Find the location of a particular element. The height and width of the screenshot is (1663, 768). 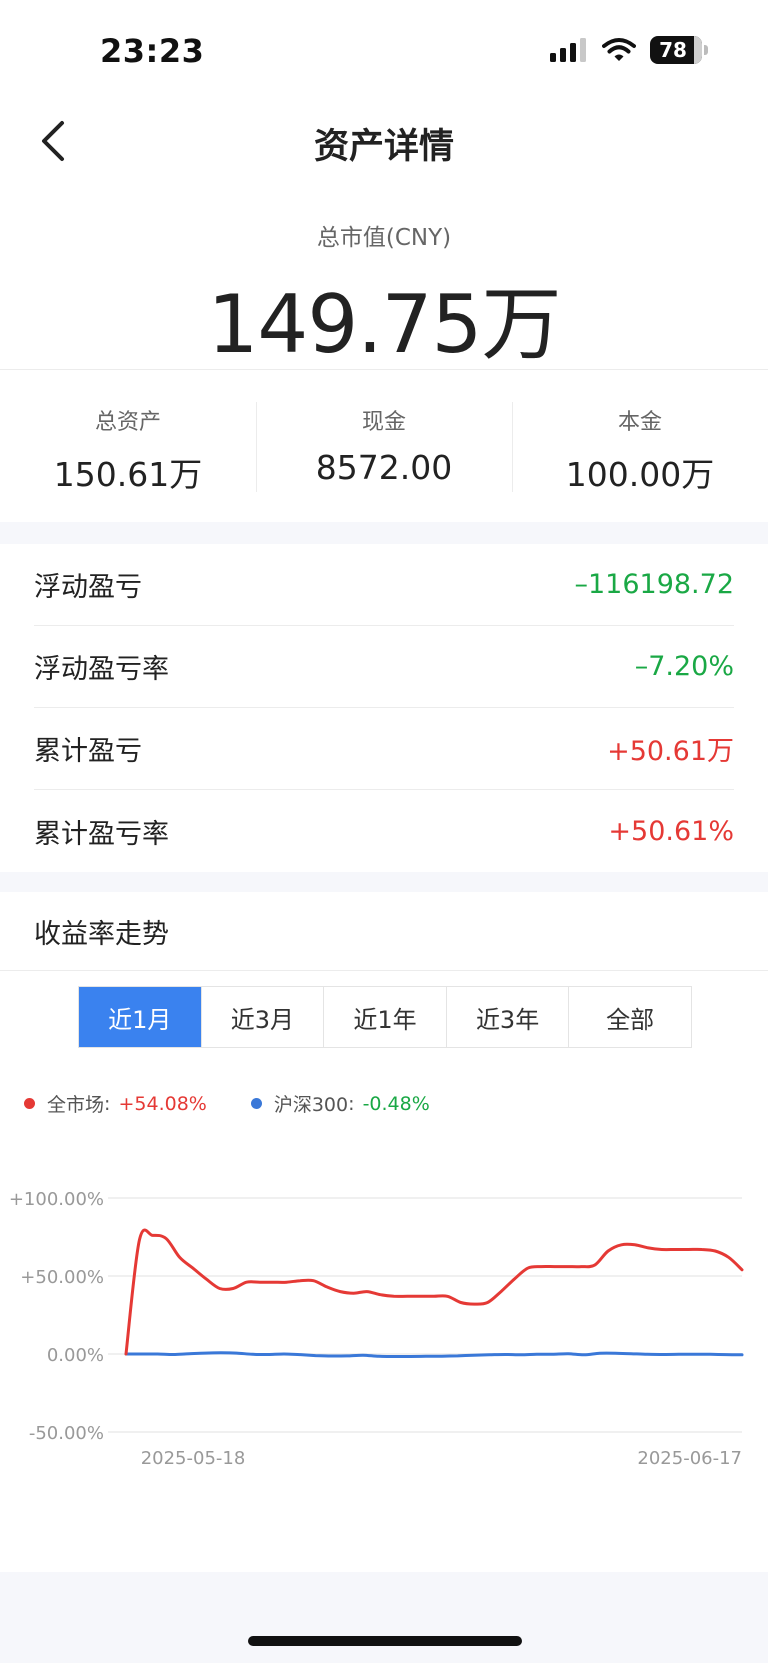

asset-stats-row: 总资产 150.61万 现金 8572.00 本金 100.00万 is located at coordinates (384, 446).